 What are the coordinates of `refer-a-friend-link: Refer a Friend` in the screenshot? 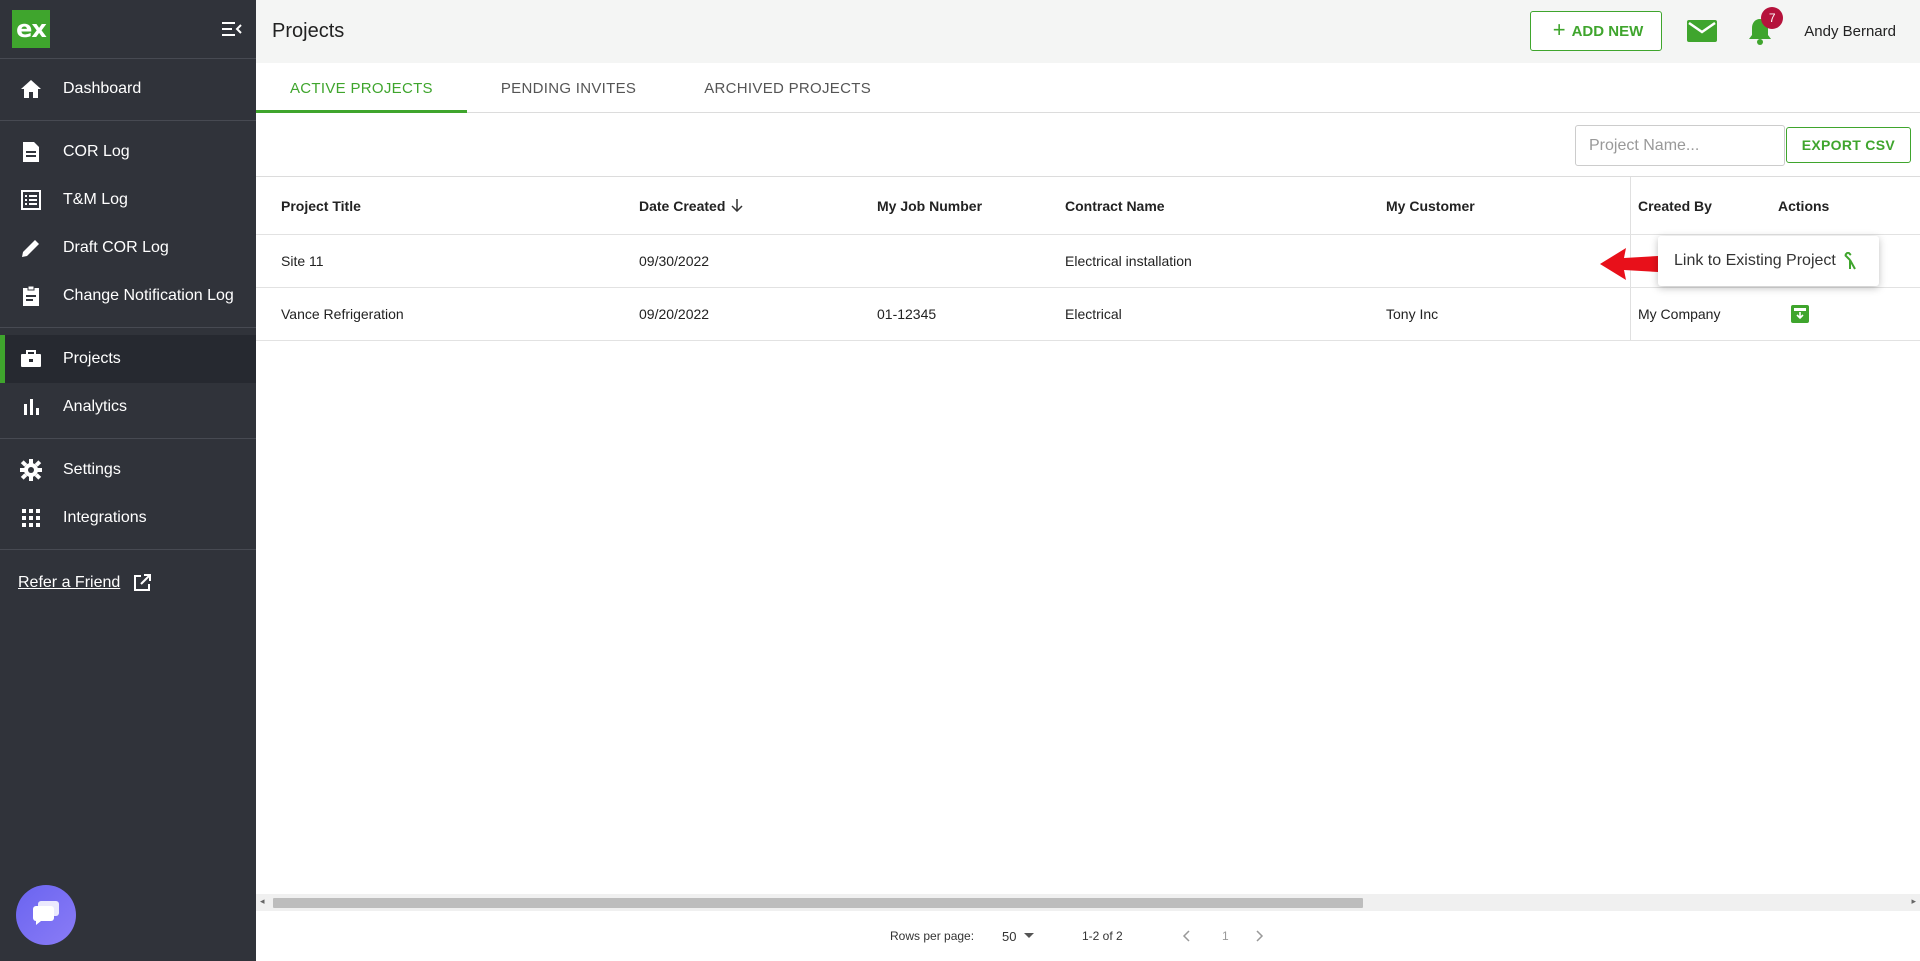 It's located at (128, 583).